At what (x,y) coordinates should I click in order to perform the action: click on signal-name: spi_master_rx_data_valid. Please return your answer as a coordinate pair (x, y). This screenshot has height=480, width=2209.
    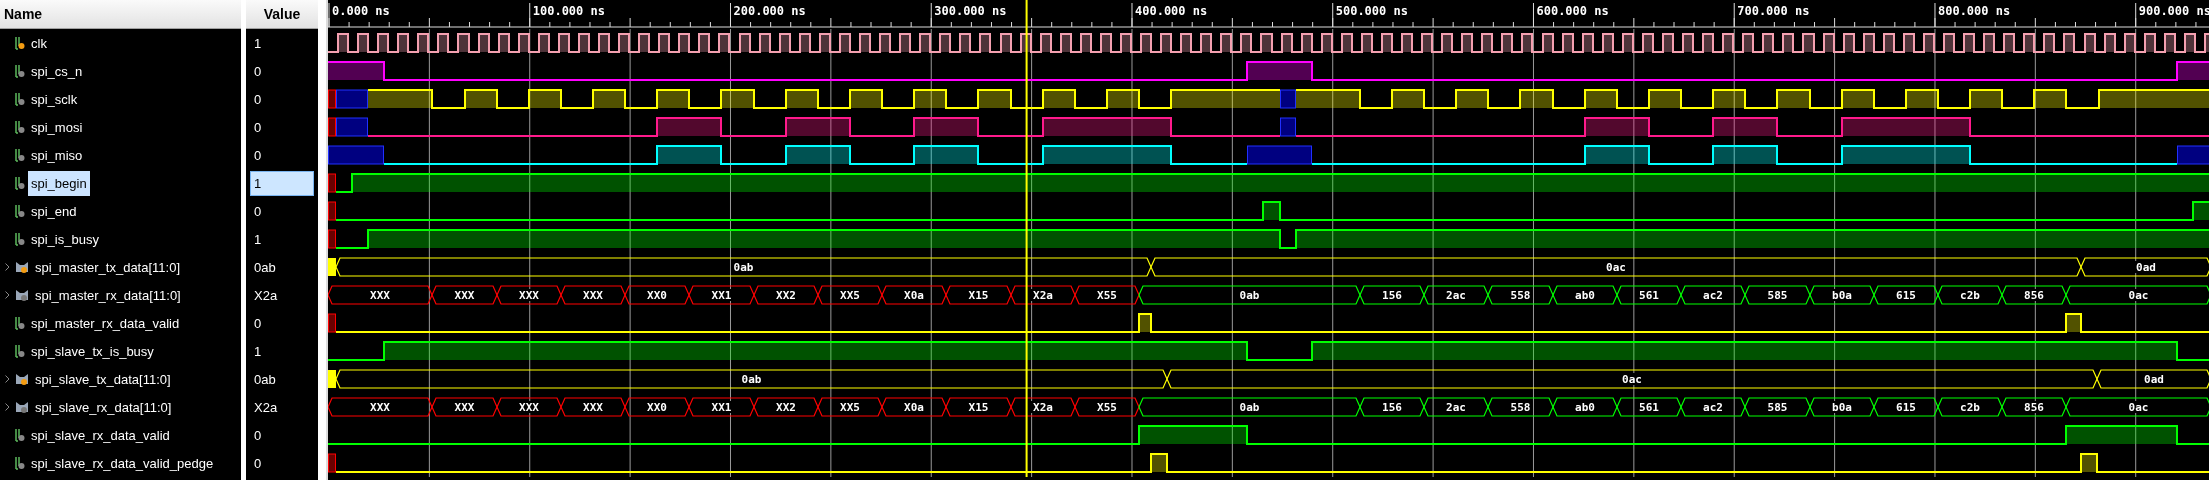
    Looking at the image, I should click on (105, 323).